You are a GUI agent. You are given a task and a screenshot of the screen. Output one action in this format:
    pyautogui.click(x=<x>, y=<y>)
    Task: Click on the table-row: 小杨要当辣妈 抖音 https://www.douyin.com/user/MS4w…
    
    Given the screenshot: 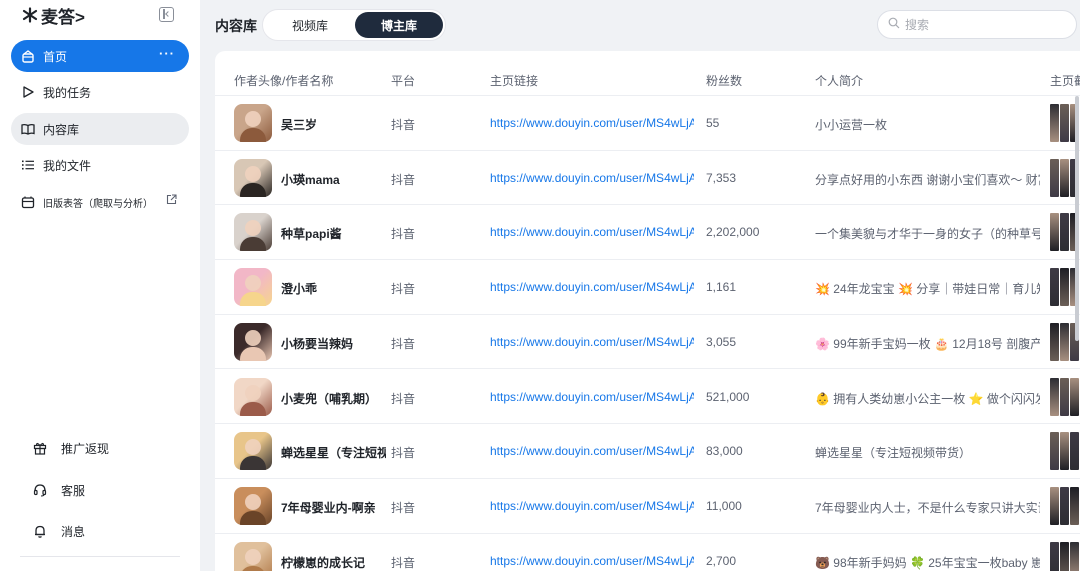 What is the action you would take?
    pyautogui.click(x=647, y=342)
    